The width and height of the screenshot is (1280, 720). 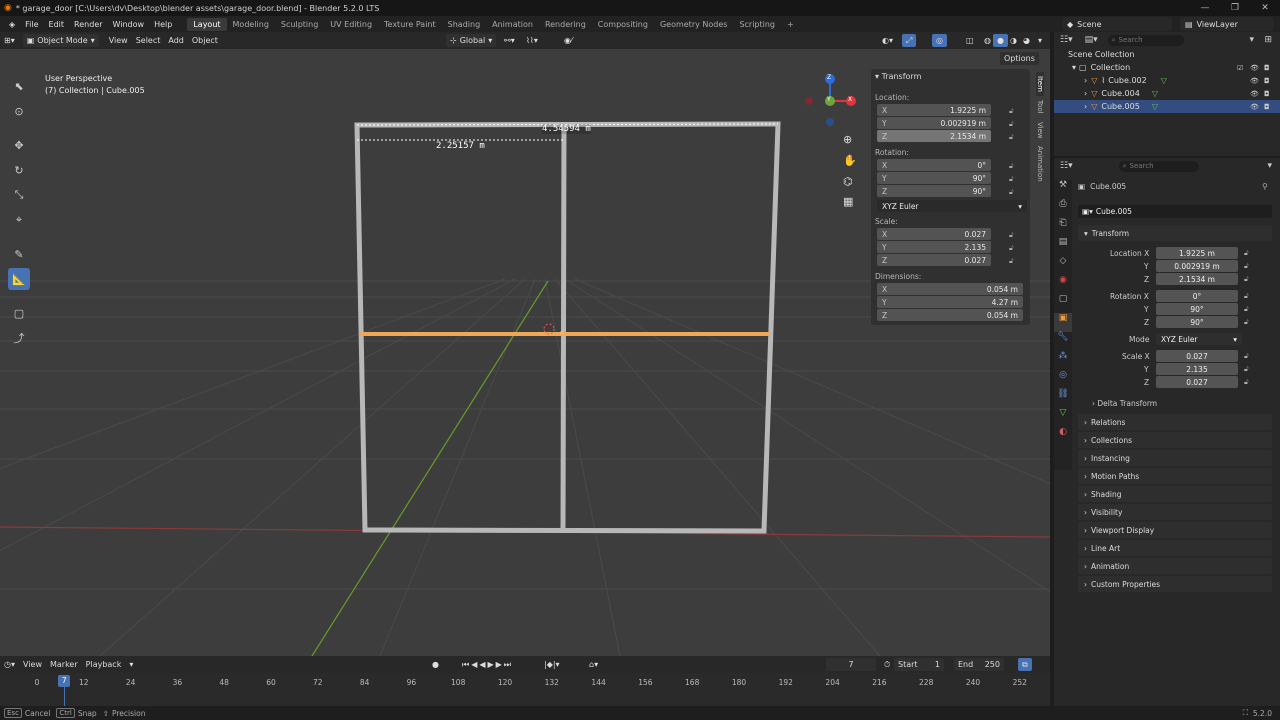 I want to click on prop-location-x: 1.9225 m, so click(x=1197, y=253).